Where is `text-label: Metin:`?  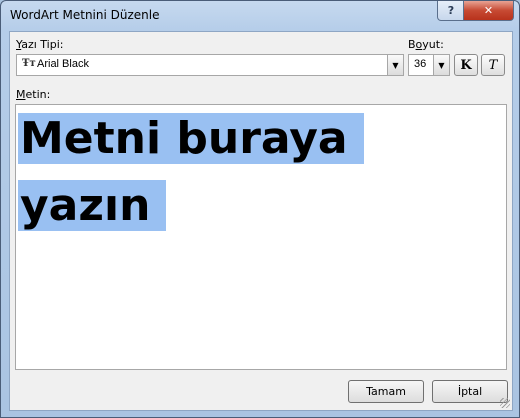
text-label: Metin: is located at coordinates (33, 94).